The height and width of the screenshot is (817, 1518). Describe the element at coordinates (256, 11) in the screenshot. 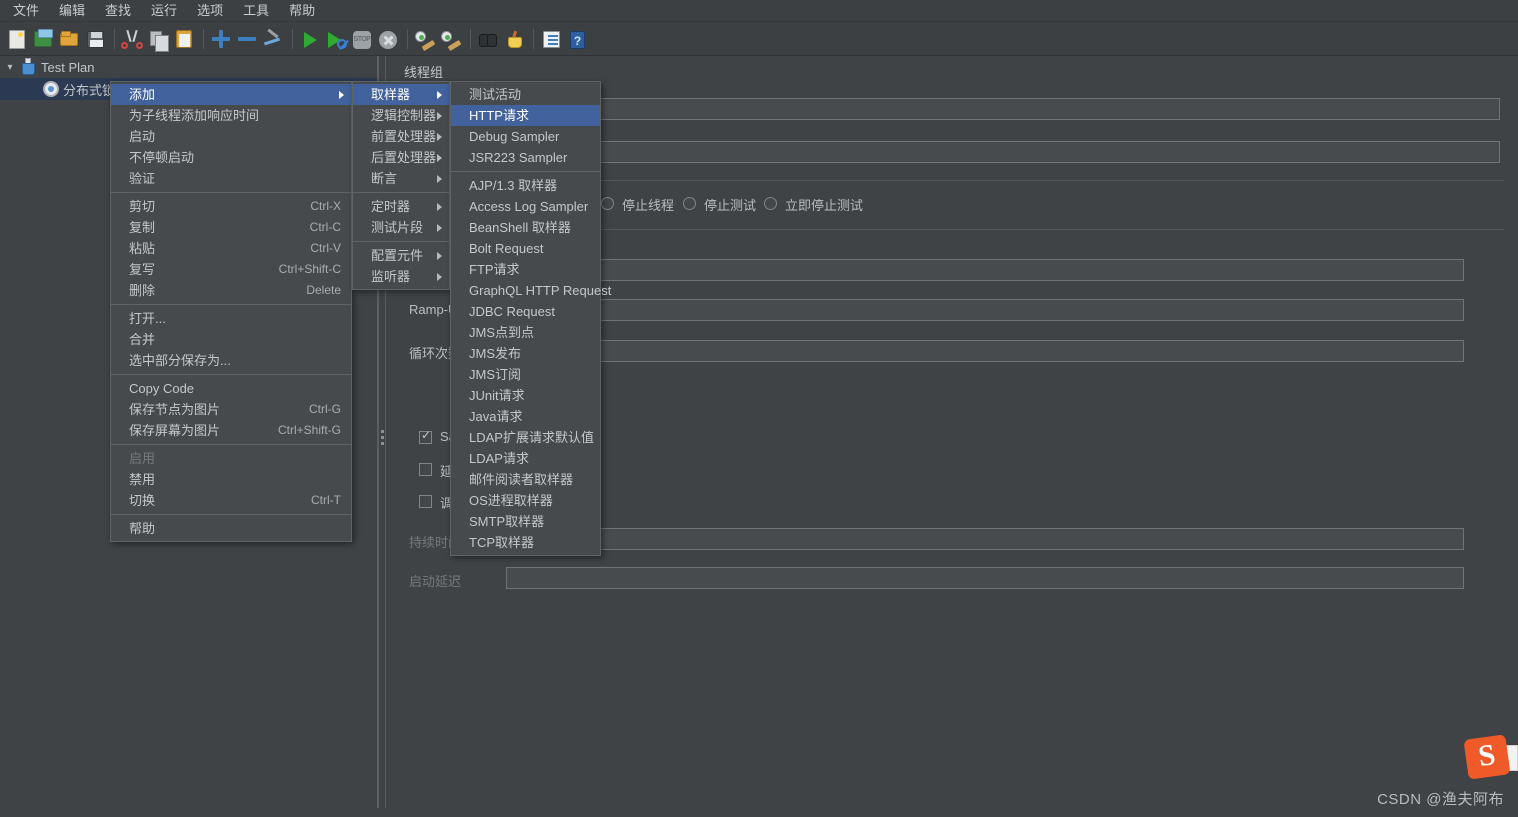

I see `menubar-item-5: 工具` at that location.